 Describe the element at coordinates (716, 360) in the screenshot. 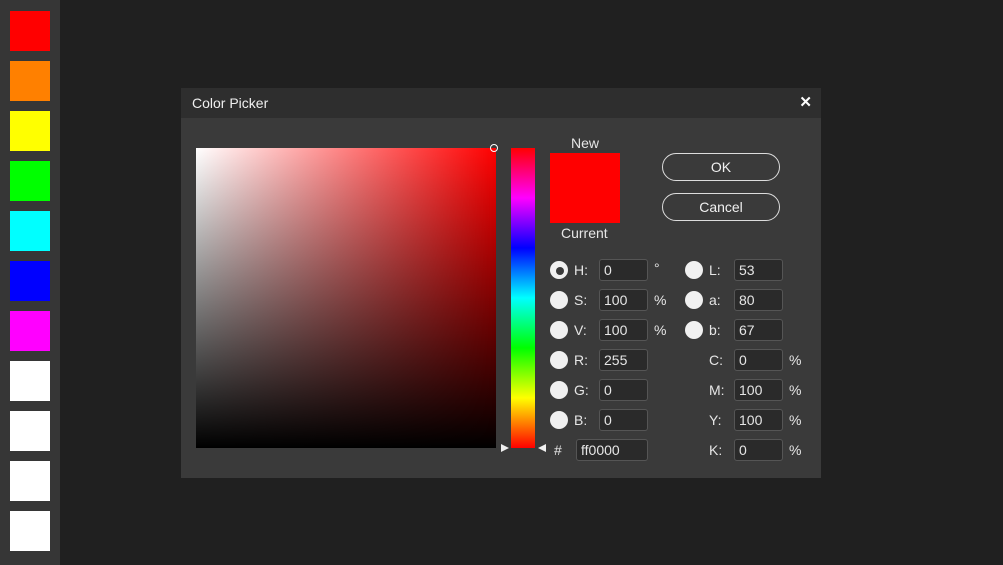

I see `label-c: C:` at that location.